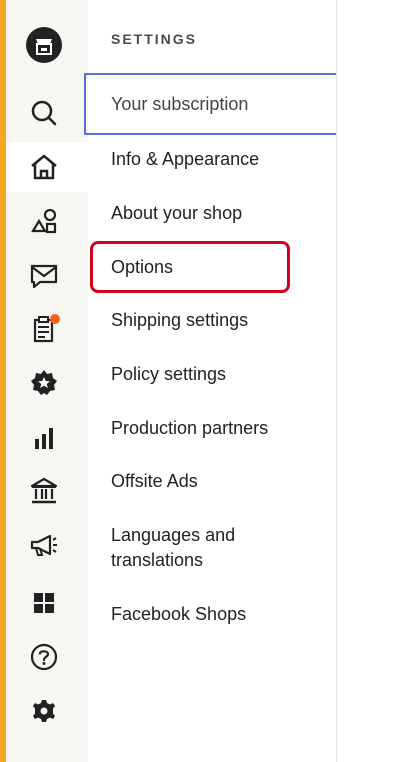 Image resolution: width=400 pixels, height=762 pixels. Describe the element at coordinates (154, 39) in the screenshot. I see `section-heading: SETTINGS` at that location.